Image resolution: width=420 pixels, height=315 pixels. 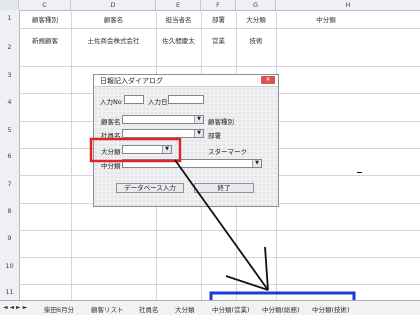 I want to click on red-highlight-box, so click(x=135, y=150).